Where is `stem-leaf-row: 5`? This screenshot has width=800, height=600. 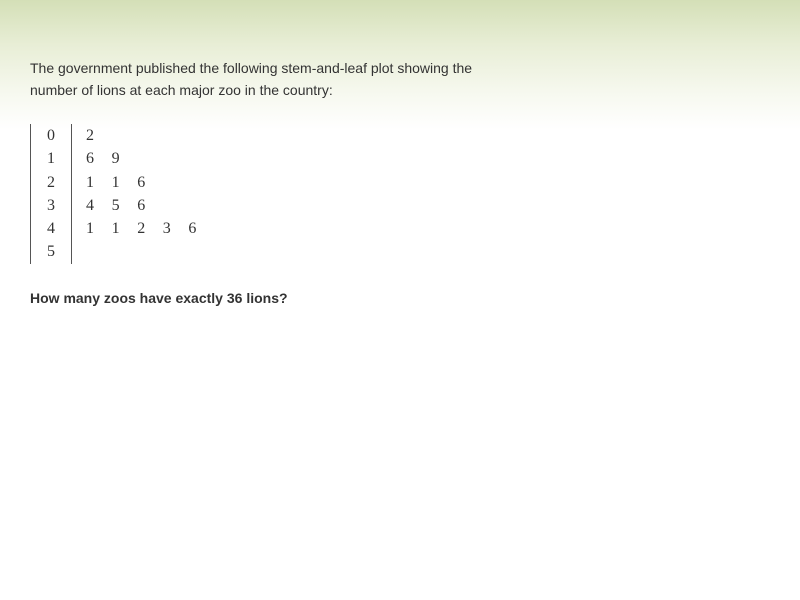
stem-leaf-row: 5 is located at coordinates (122, 252).